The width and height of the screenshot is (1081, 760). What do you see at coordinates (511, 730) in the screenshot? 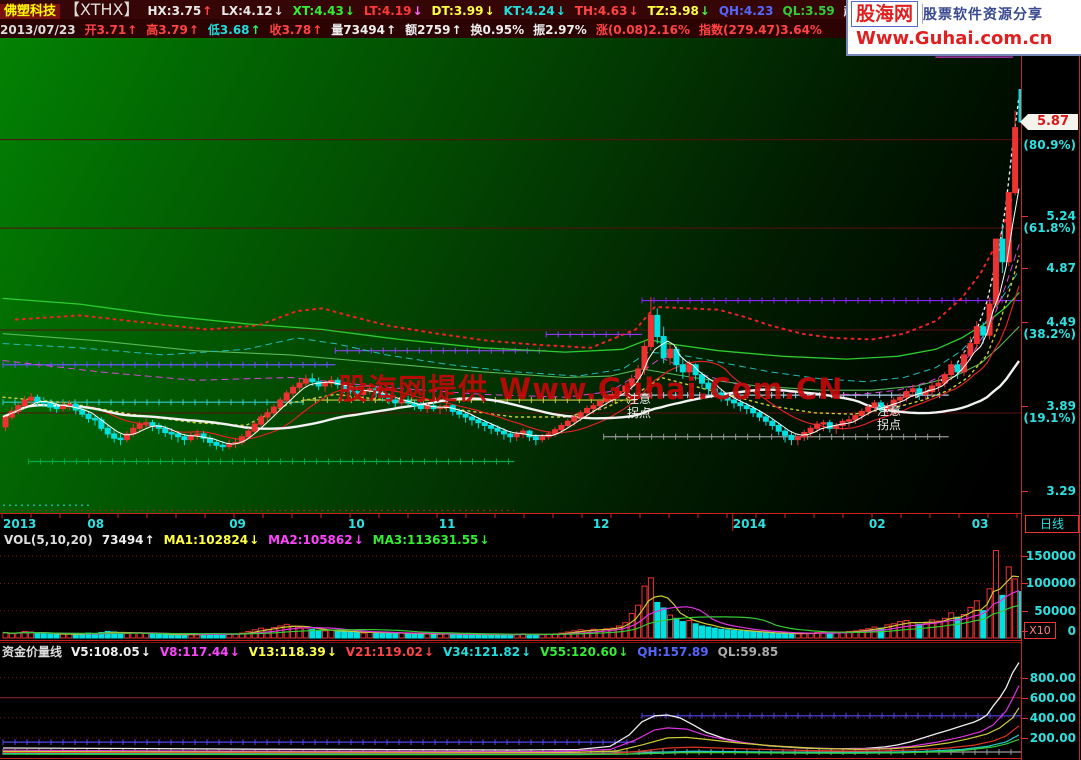
I see `money-line-yellow` at bounding box center [511, 730].